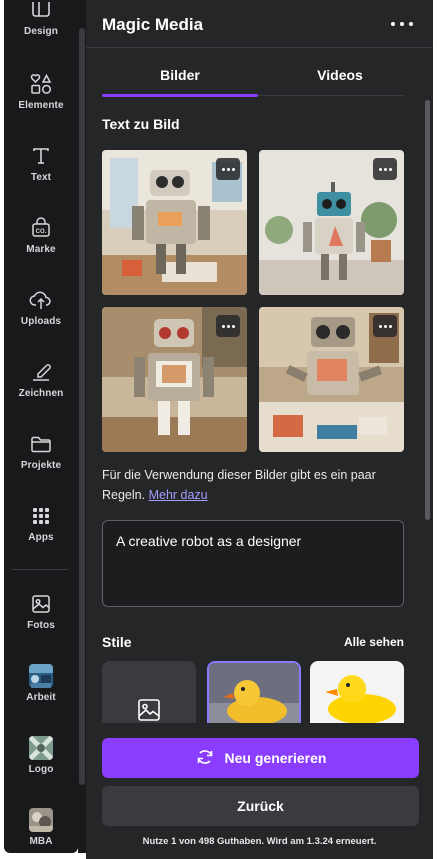 The height and width of the screenshot is (859, 438). I want to click on sidebar-item-label: Projekte, so click(41, 465).